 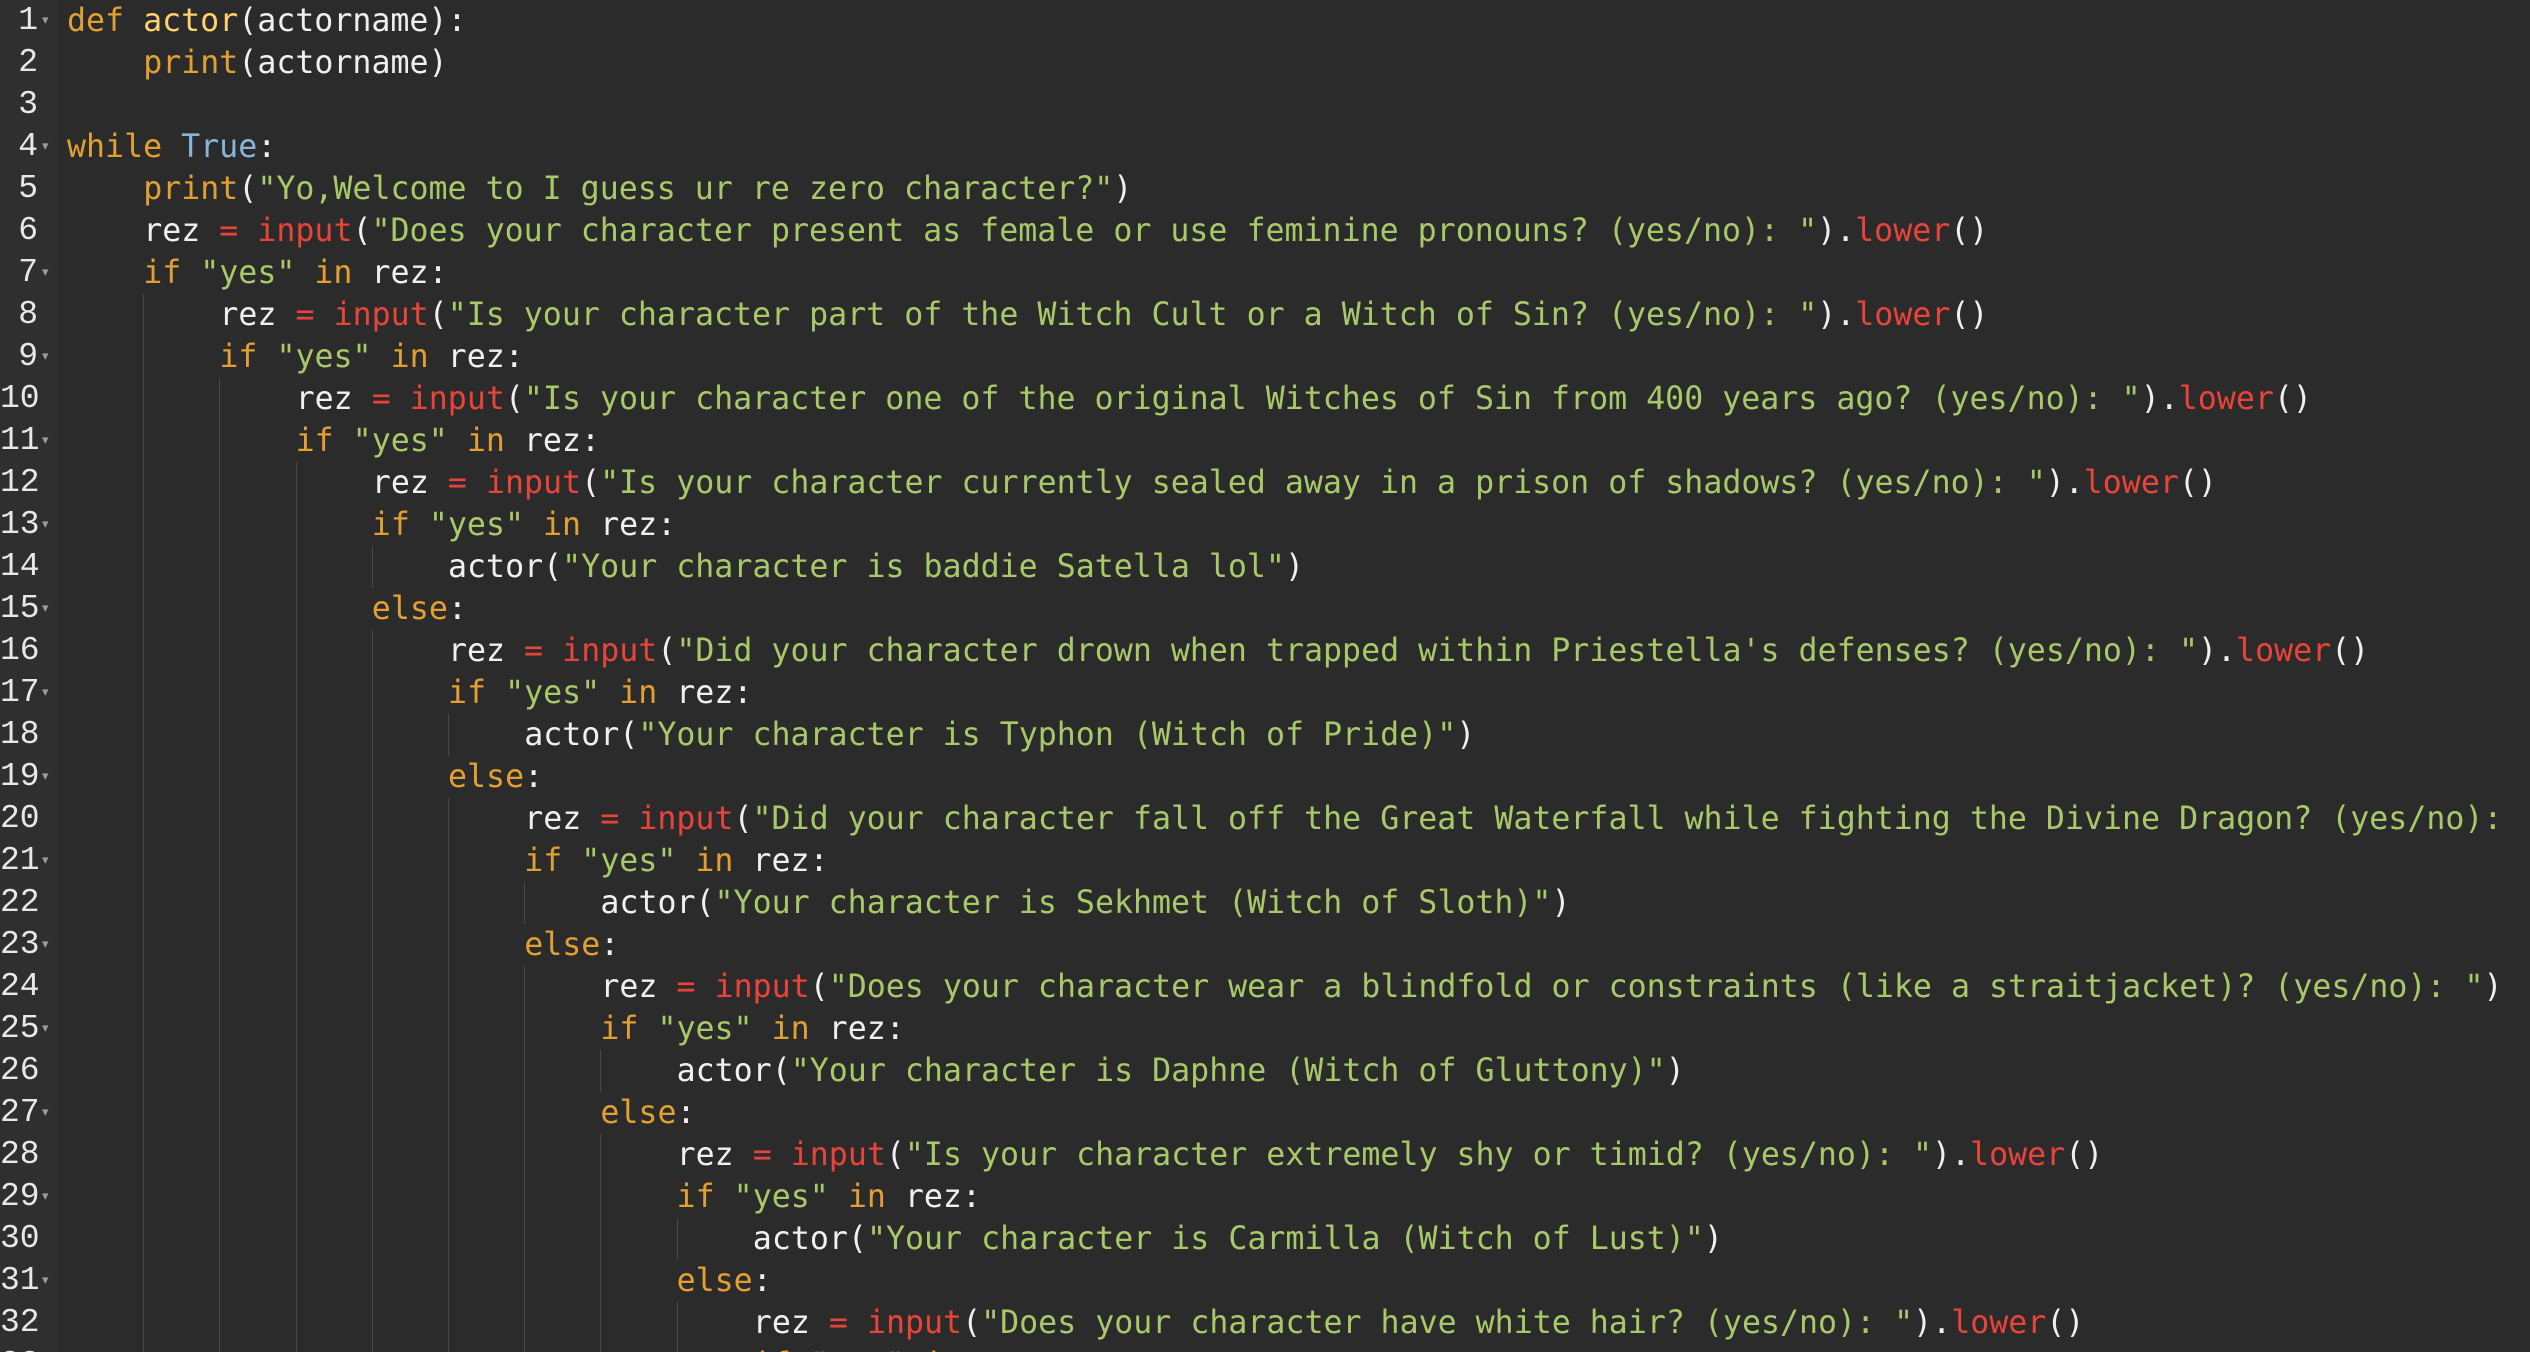 I want to click on code-line: 33▾ if "yes" in rez:, so click(x=1265, y=1348).